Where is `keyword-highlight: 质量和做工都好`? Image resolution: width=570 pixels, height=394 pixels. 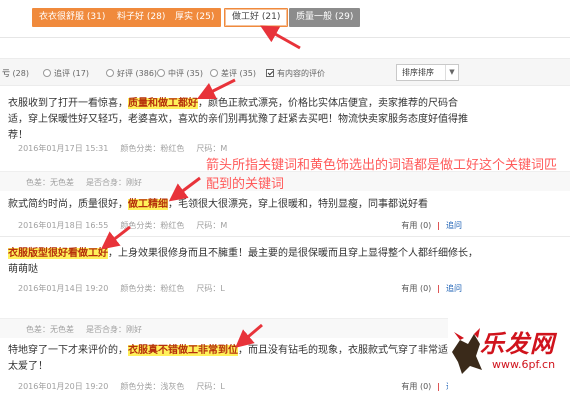
keyword-highlight: 质量和做工都好 is located at coordinates (163, 103).